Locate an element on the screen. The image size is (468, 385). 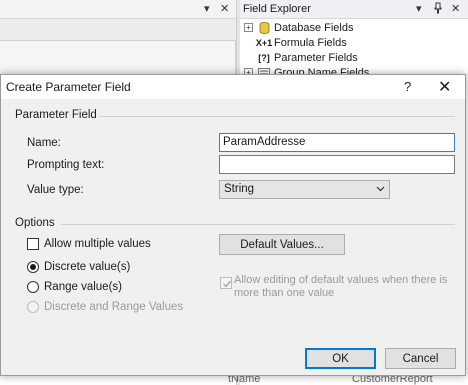
cancel-button: Cancel is located at coordinates (420, 358).